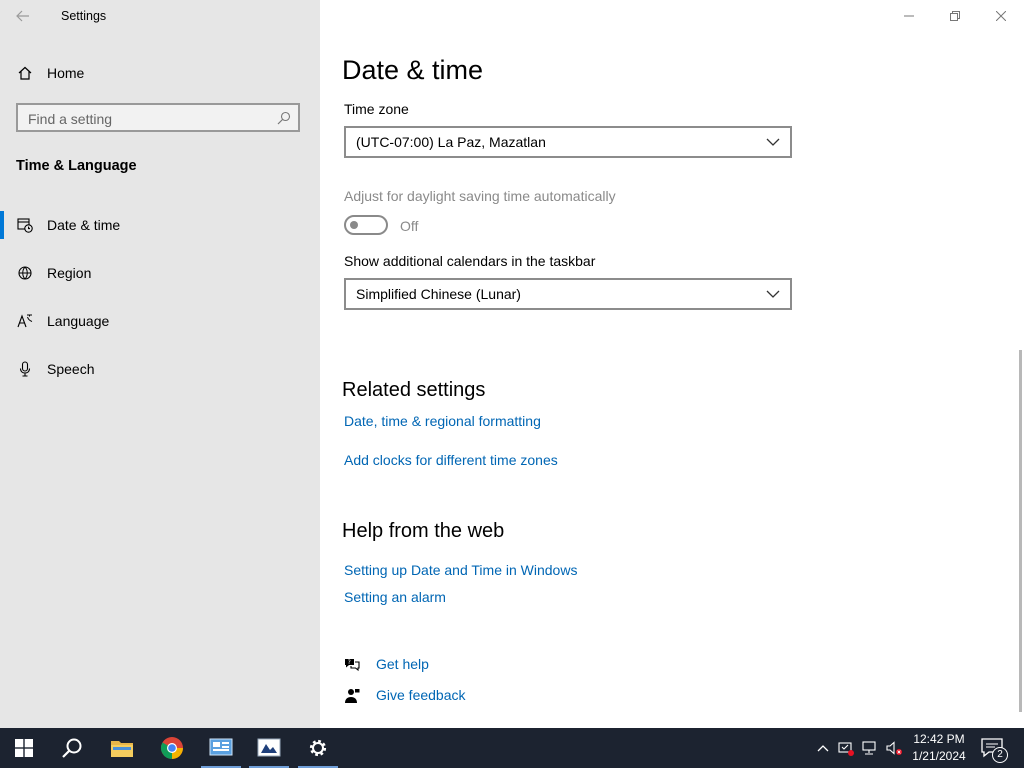  I want to click on toggle-knob, so click(354, 225).